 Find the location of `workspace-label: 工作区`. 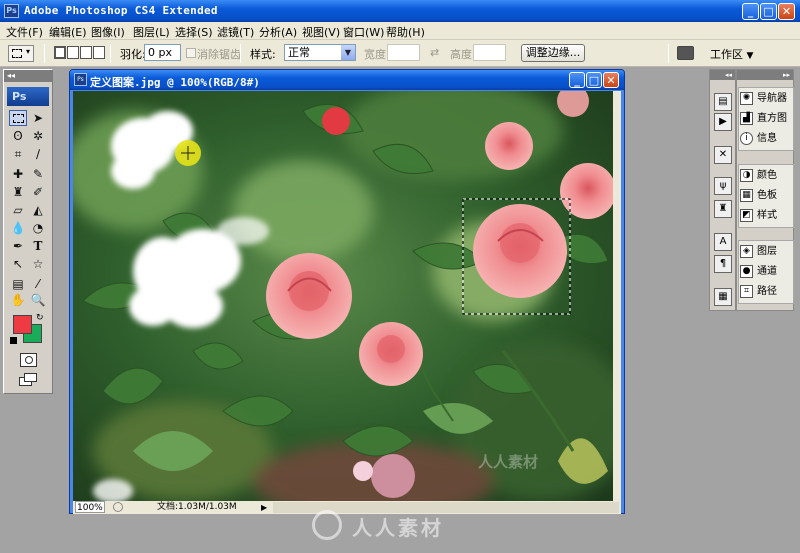

workspace-label: 工作区 is located at coordinates (726, 54).